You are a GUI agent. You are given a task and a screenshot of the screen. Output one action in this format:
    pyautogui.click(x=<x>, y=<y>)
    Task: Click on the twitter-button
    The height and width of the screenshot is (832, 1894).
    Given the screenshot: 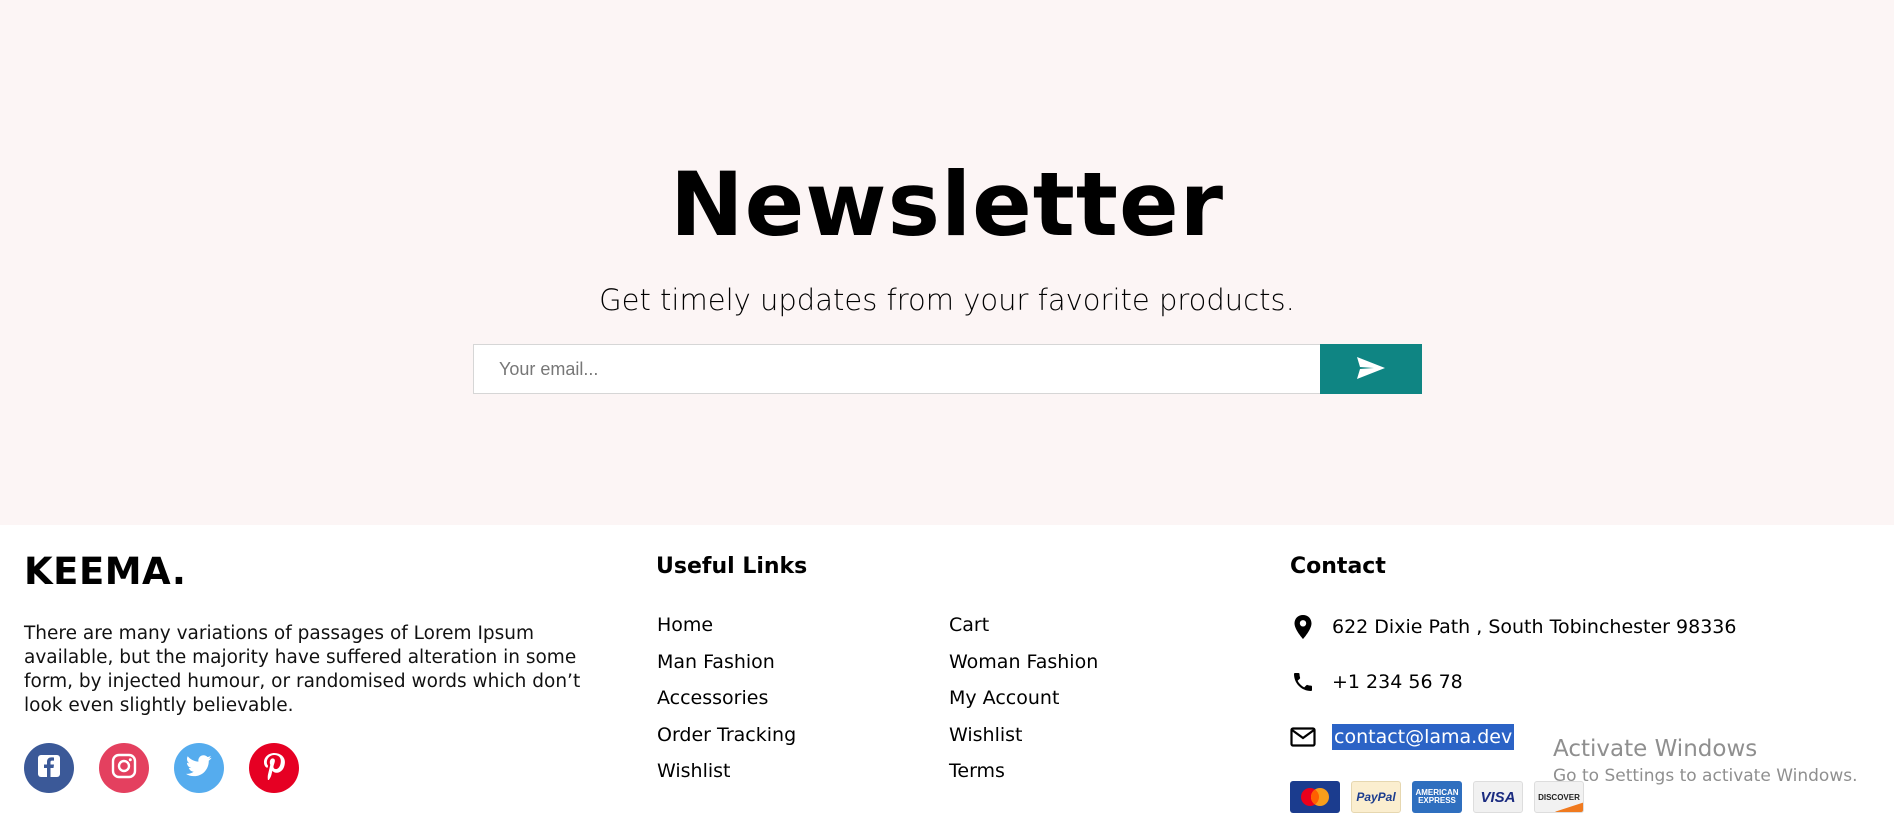 What is the action you would take?
    pyautogui.click(x=199, y=768)
    